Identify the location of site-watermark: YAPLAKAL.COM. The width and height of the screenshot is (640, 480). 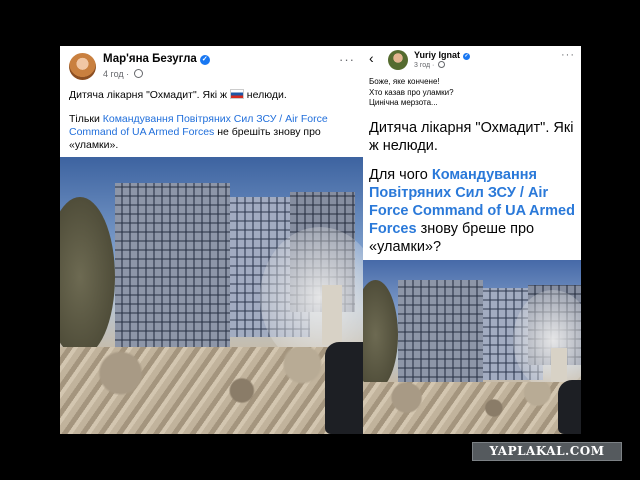
(547, 451).